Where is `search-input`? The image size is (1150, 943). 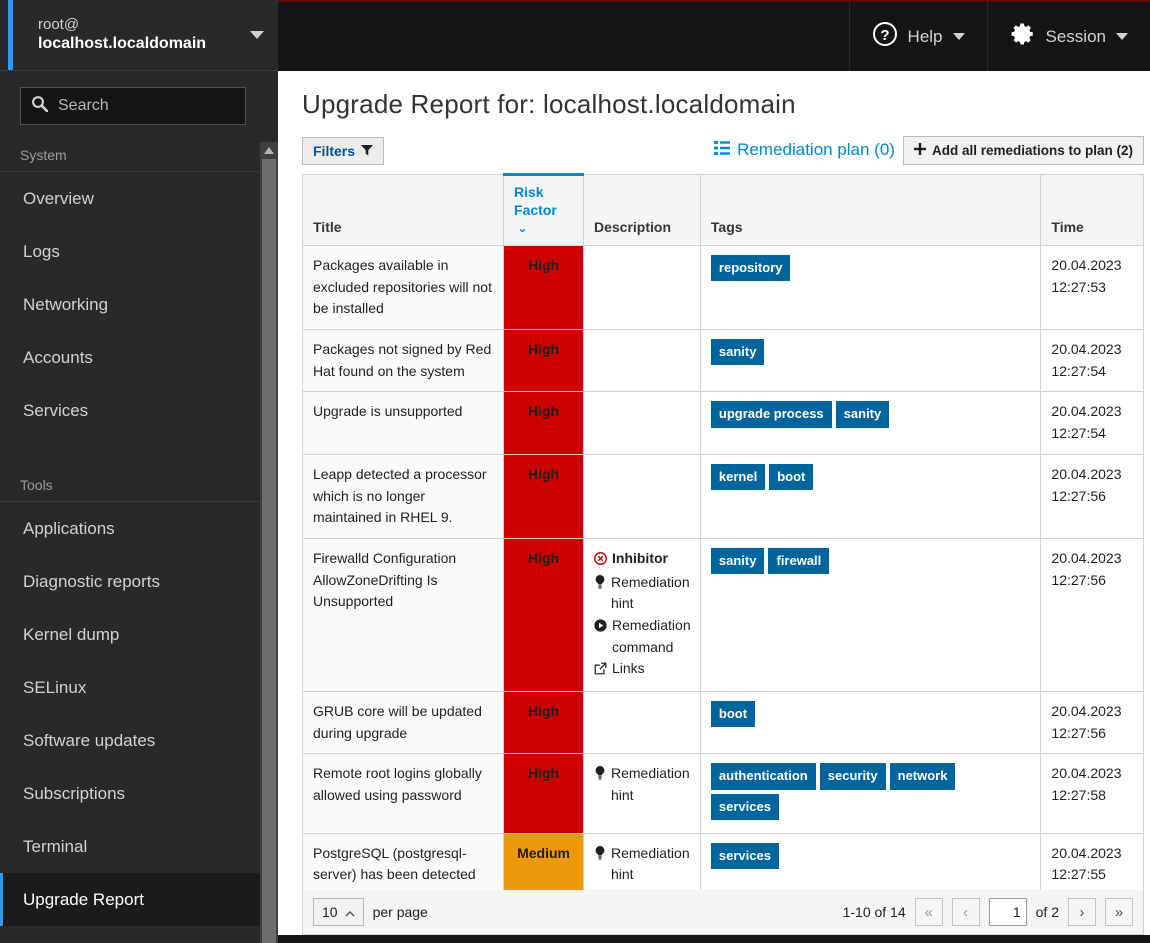 search-input is located at coordinates (146, 106).